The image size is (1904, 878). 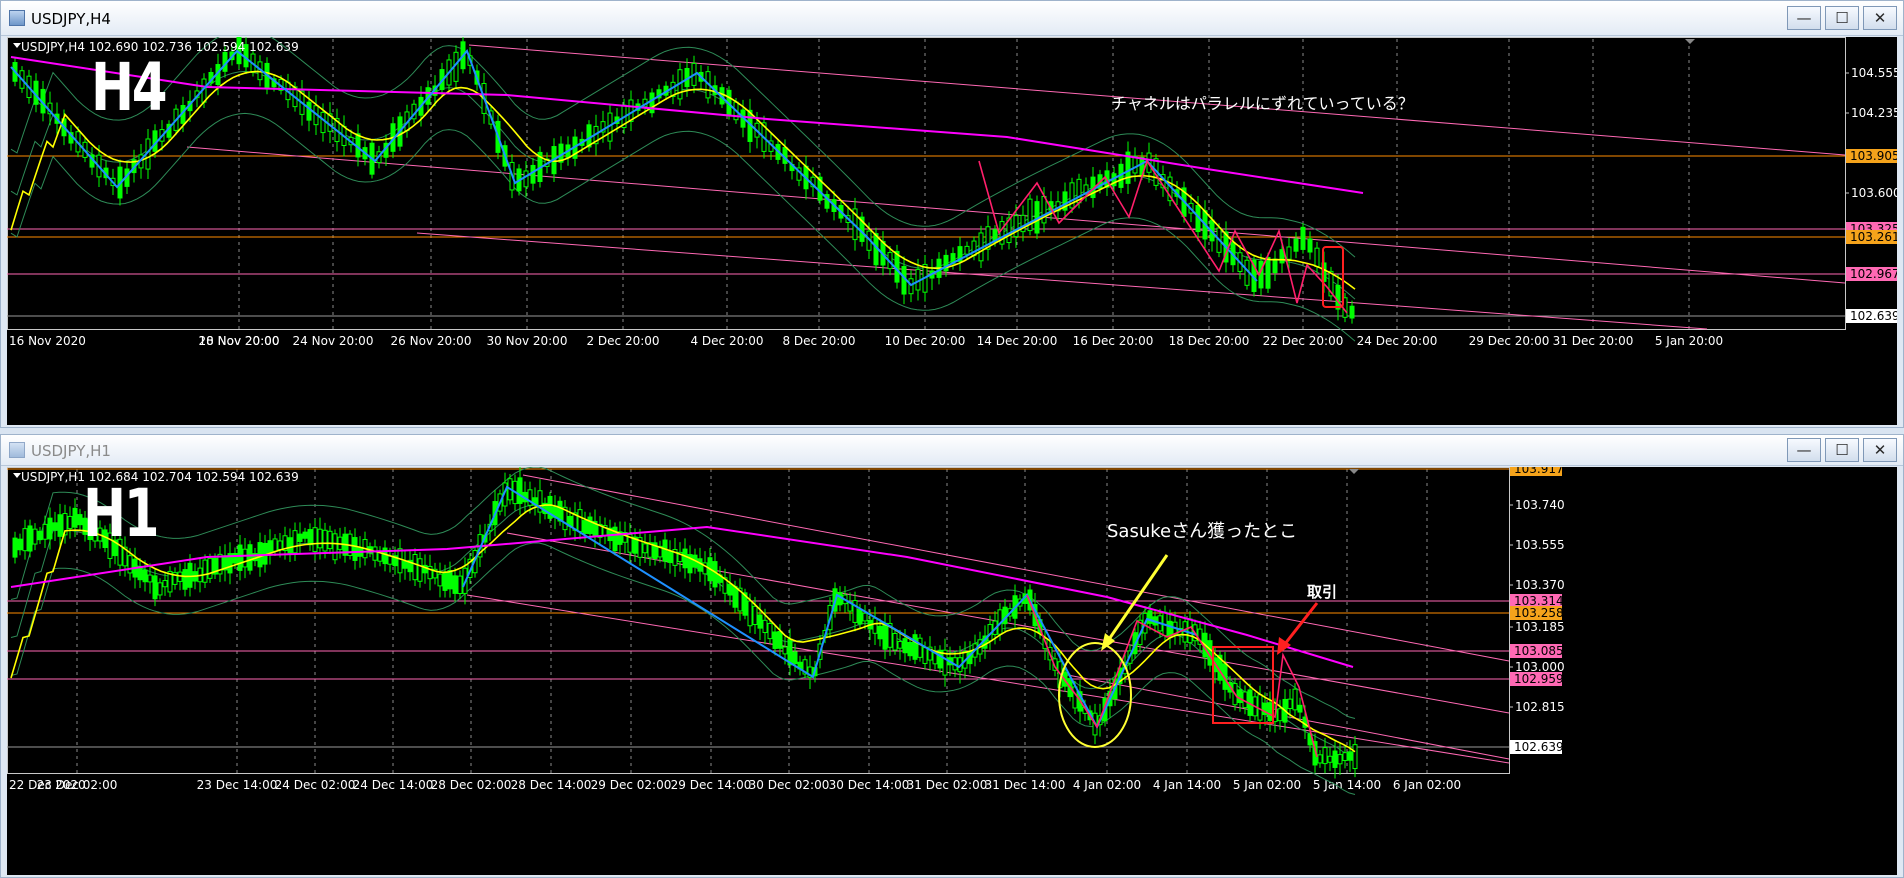 I want to click on price-axis-label: 104.235, so click(x=1874, y=113).